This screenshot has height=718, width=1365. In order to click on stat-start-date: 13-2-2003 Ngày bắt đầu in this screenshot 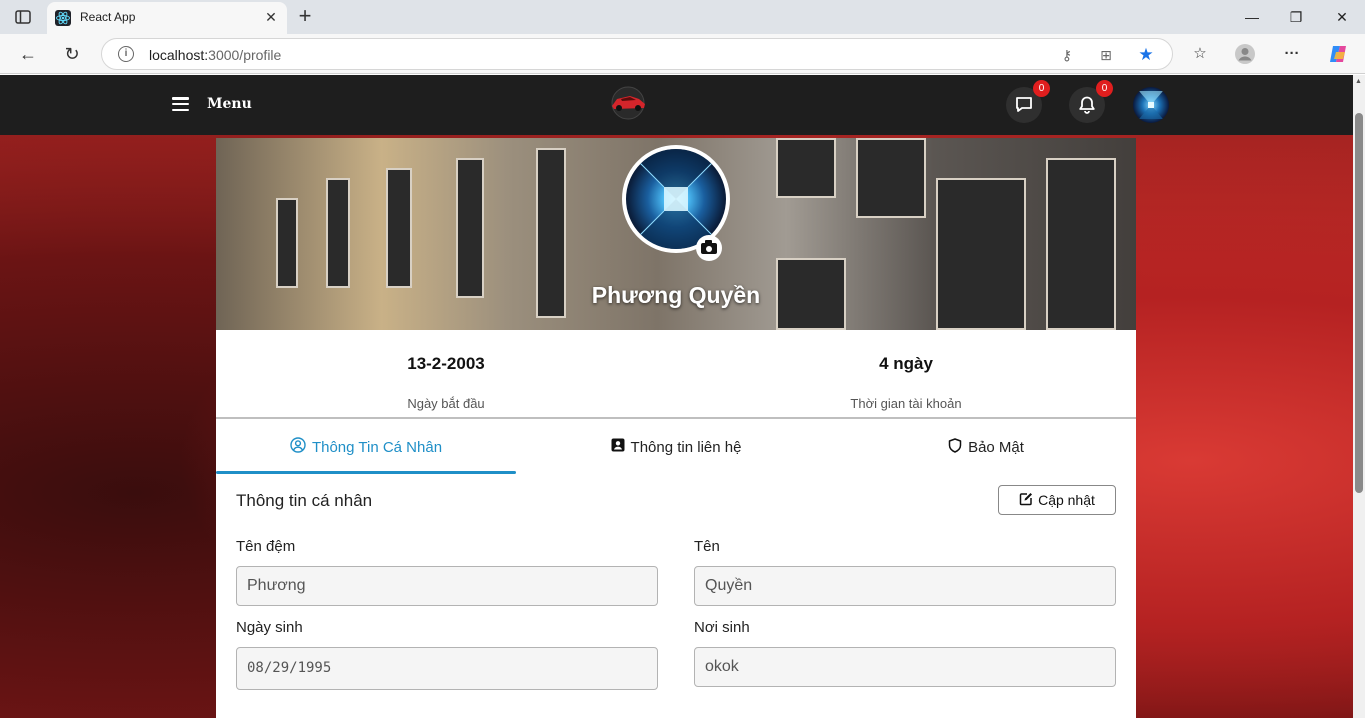, I will do `click(446, 382)`.